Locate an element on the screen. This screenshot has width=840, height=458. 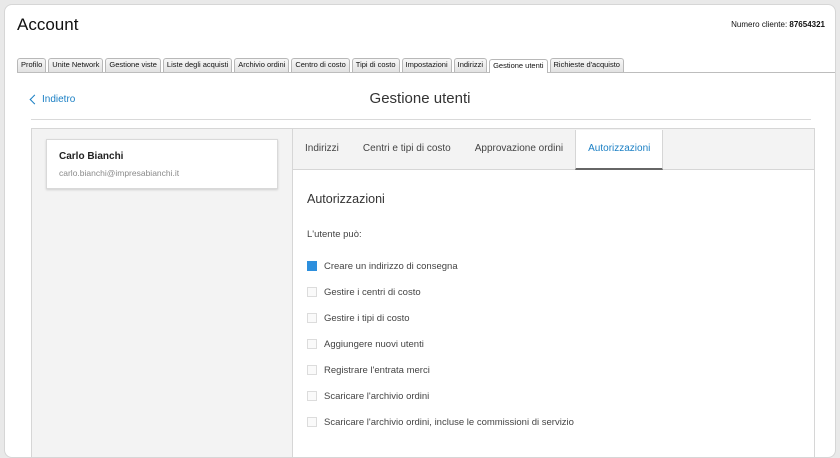
permission-item: Creare un indirizzo di consegna is located at coordinates (440, 266).